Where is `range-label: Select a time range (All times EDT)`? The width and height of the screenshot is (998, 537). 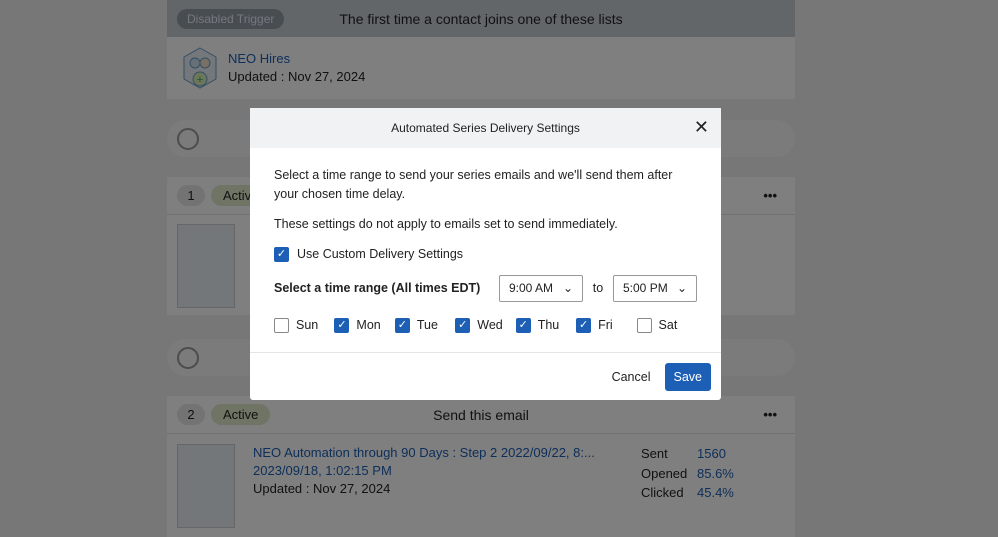
range-label: Select a time range (All times EDT) is located at coordinates (377, 288).